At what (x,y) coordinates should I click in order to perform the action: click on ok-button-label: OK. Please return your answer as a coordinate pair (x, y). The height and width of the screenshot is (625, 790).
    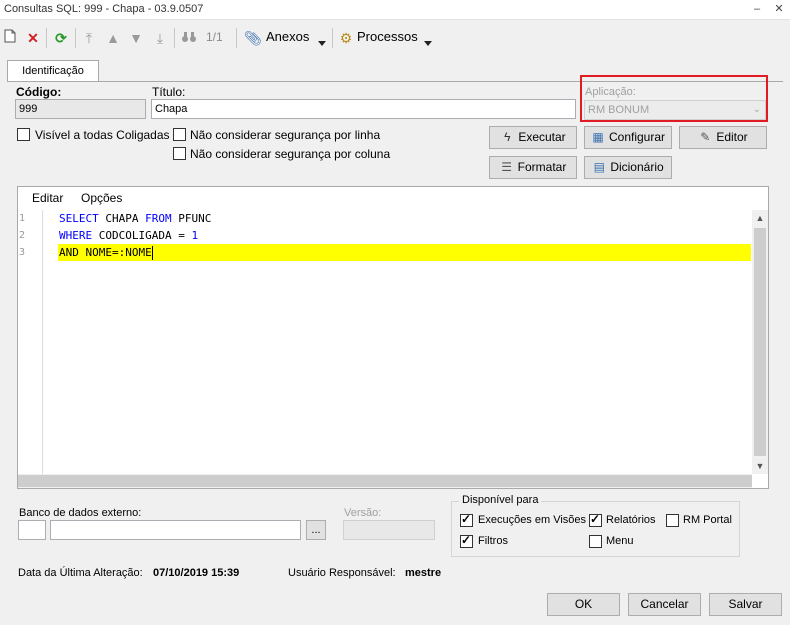
    Looking at the image, I should click on (583, 604).